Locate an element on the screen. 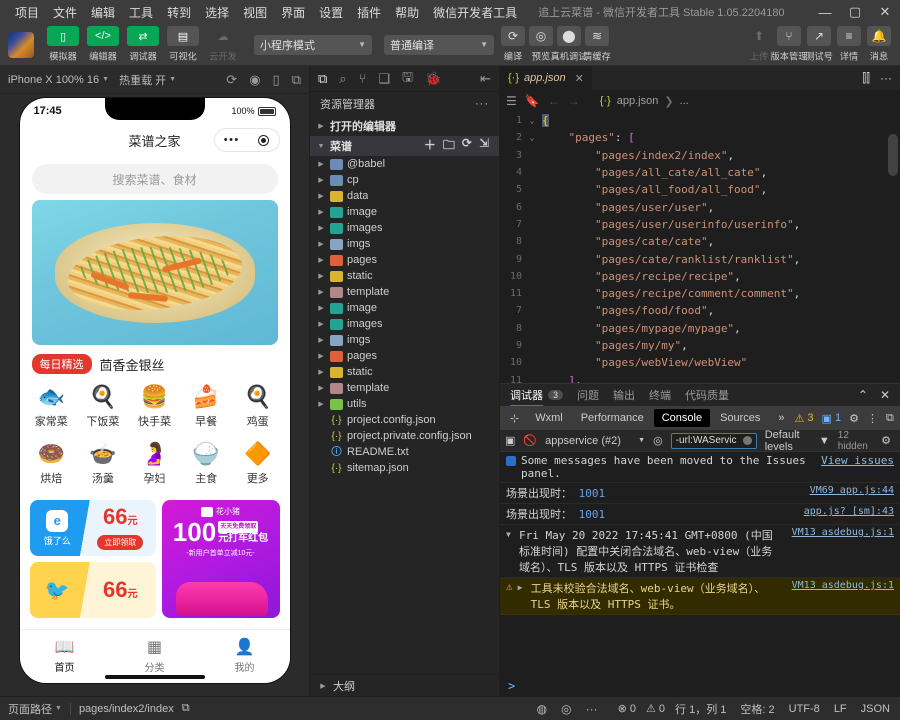 The width and height of the screenshot is (900, 720). encoding: UTF-8 is located at coordinates (804, 709).